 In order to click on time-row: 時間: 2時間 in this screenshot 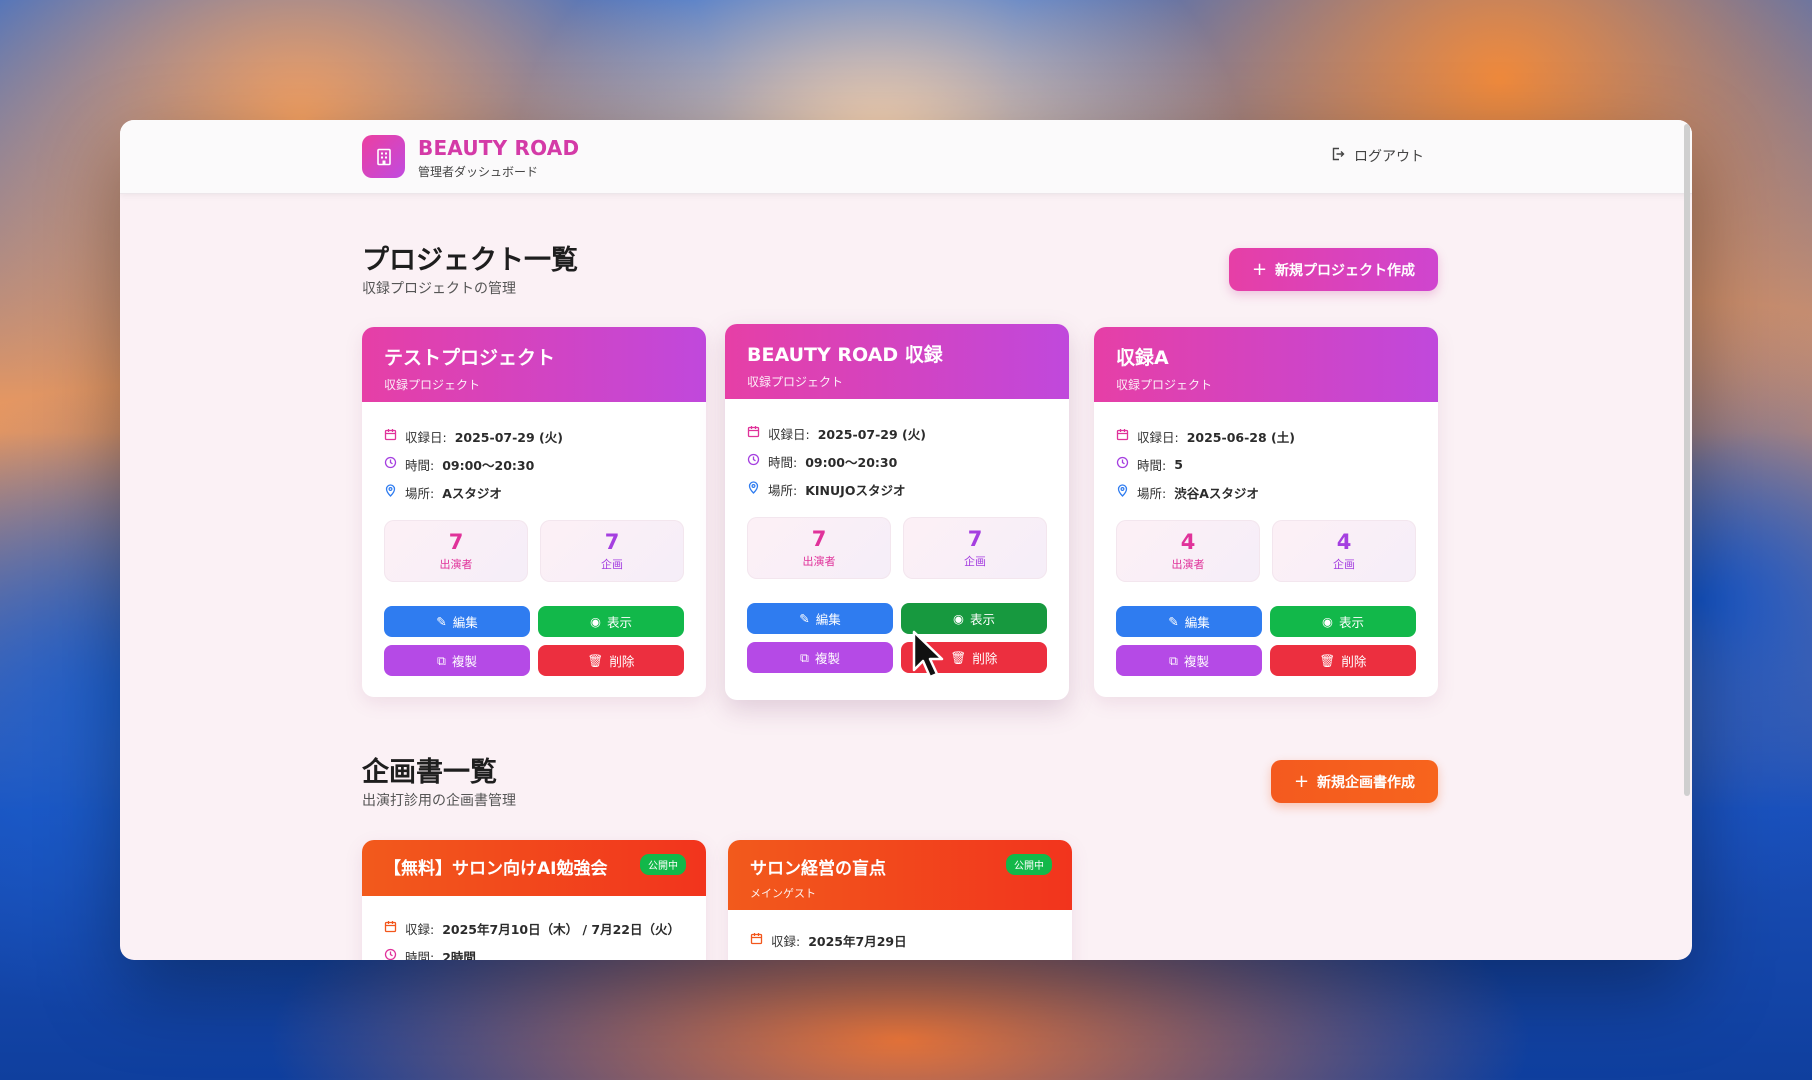, I will do `click(534, 951)`.